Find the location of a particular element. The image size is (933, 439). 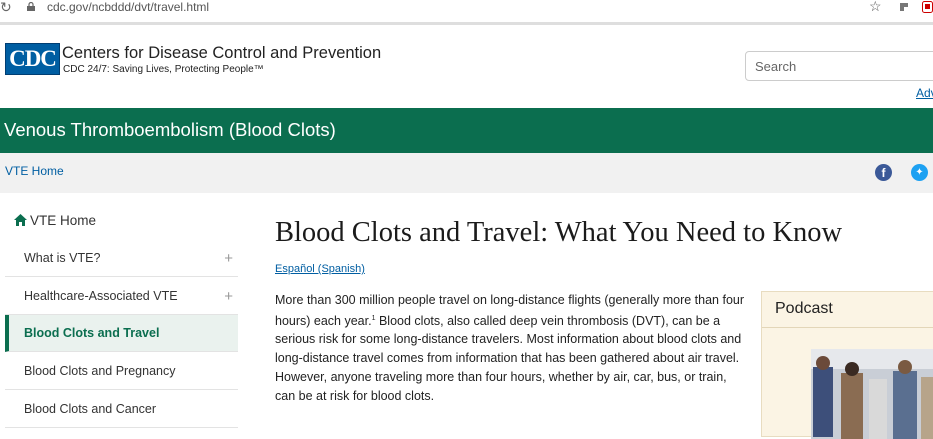

sidebar-item-label: Healthcare-Associated VTE is located at coordinates (101, 296).